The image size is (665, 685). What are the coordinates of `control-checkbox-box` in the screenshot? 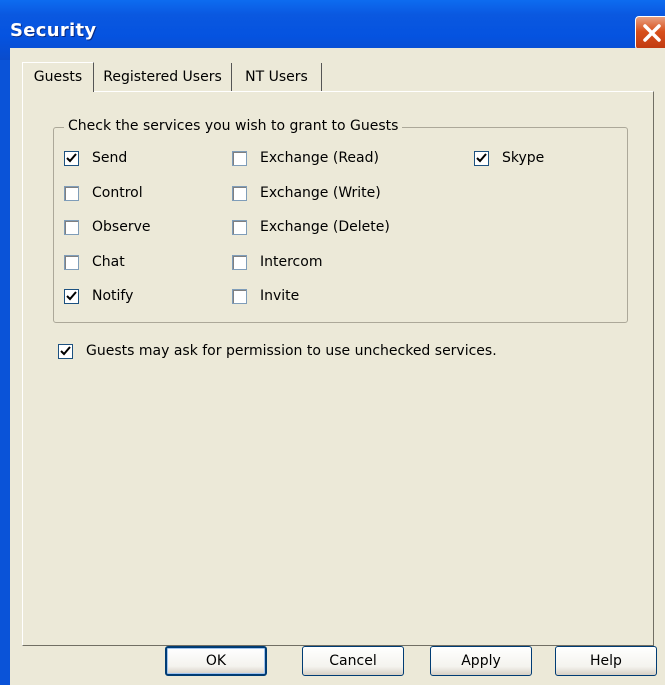 It's located at (71, 193).